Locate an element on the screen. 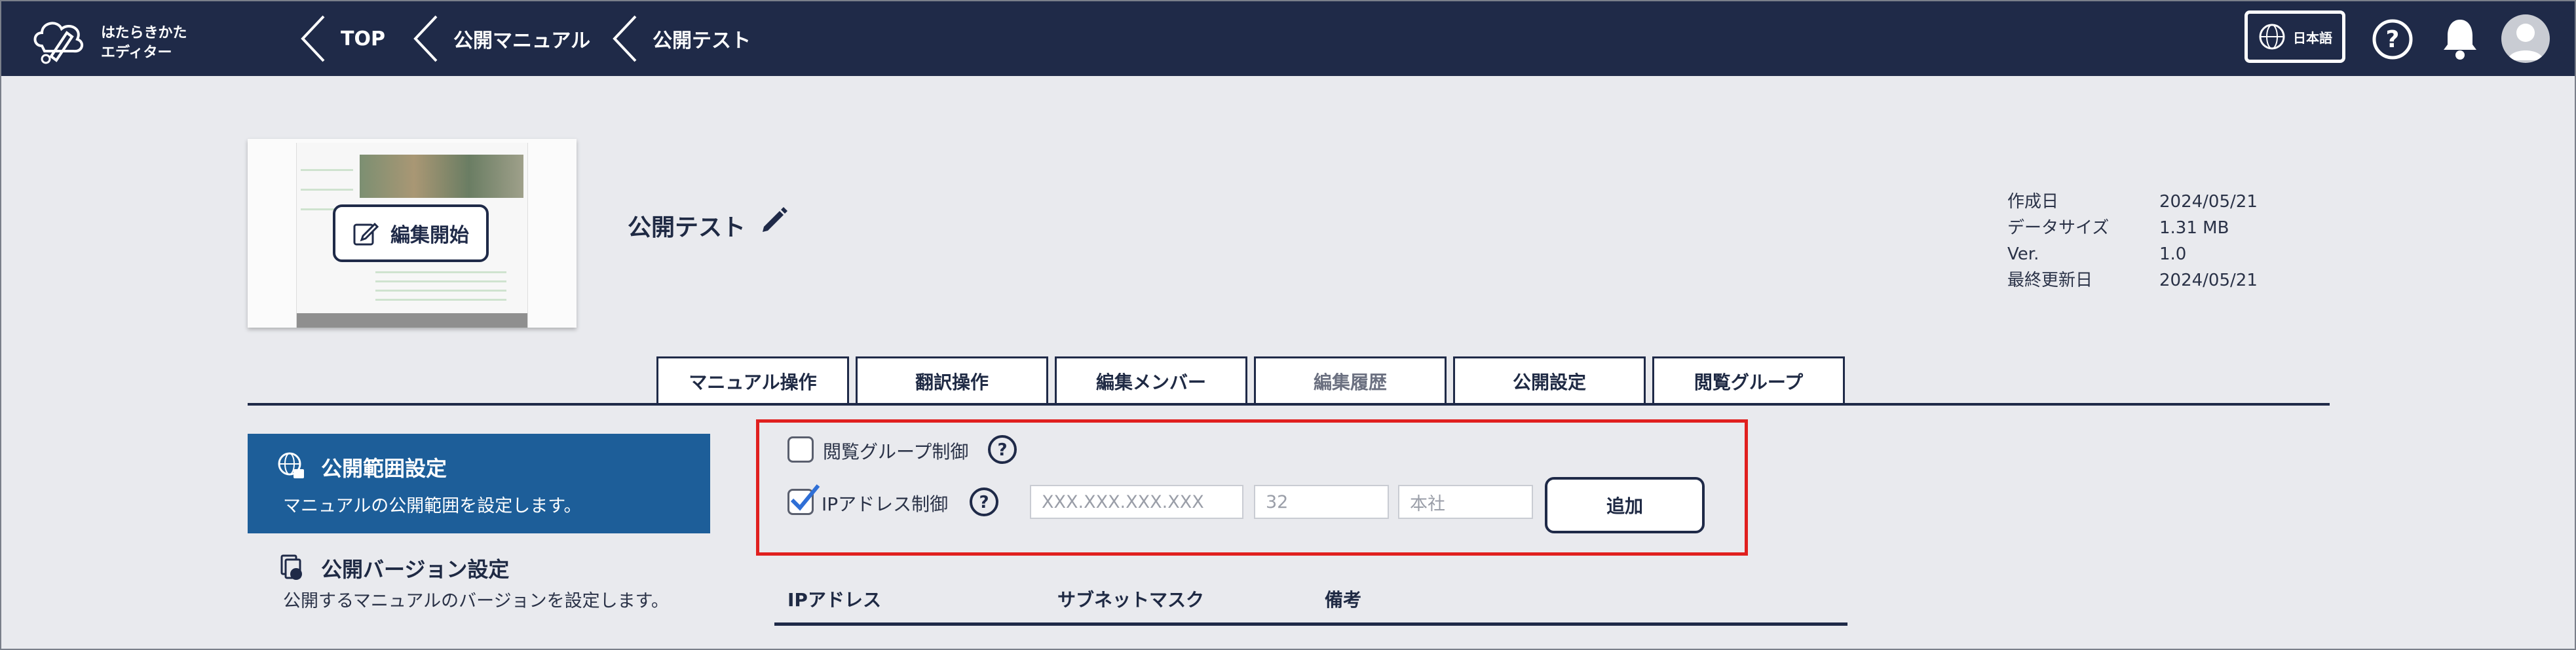 This screenshot has width=2576, height=650. ip-restriction-label: IPアドレス制御 is located at coordinates (885, 504).